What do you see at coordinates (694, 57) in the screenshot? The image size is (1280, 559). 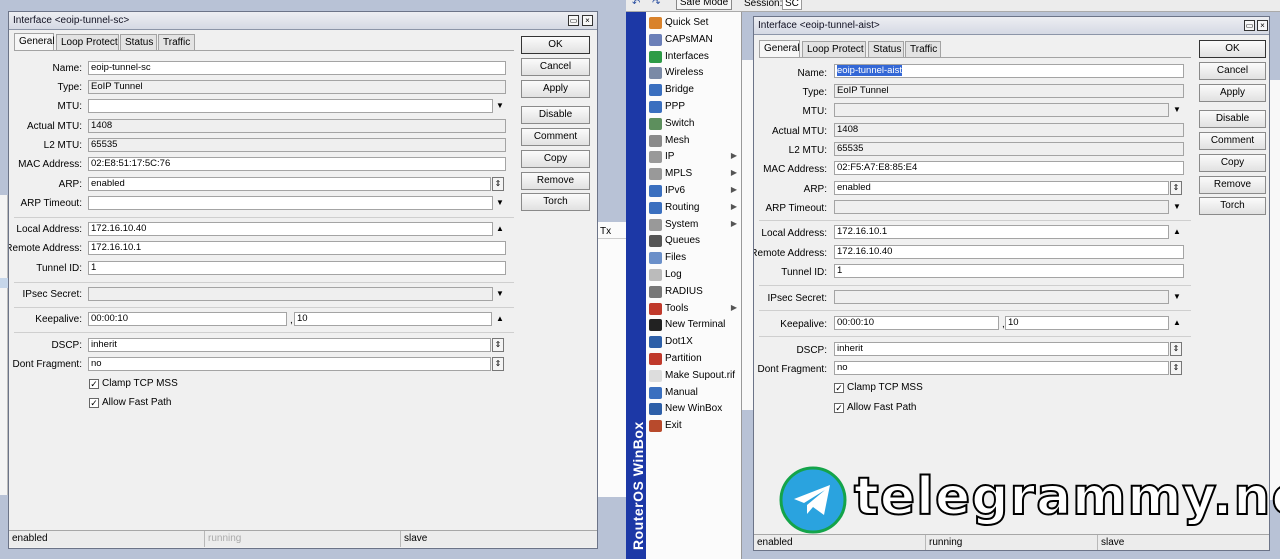 I see `menu-item-interfaces: Interfaces` at bounding box center [694, 57].